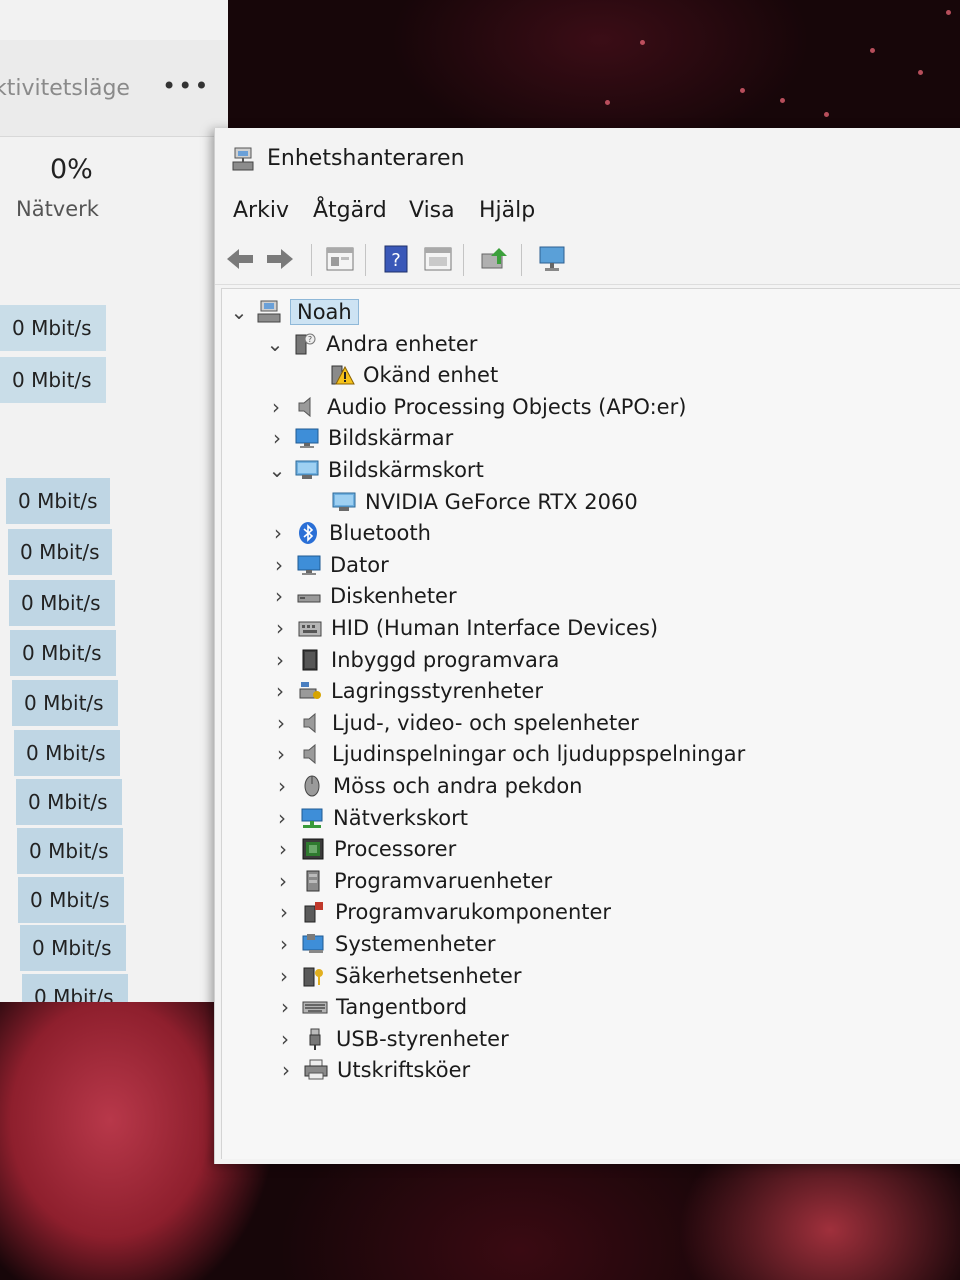 This screenshot has width=960, height=1280. I want to click on bluetooth-icon, so click(308, 533).